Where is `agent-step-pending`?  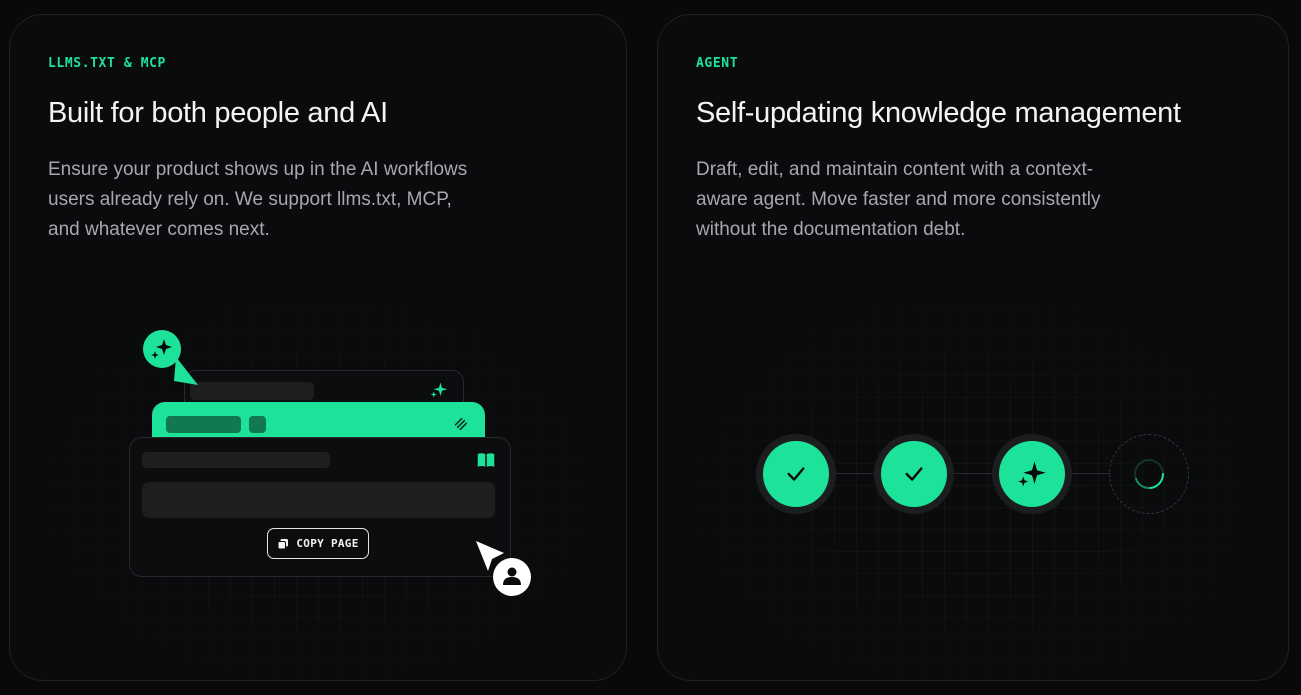 agent-step-pending is located at coordinates (1149, 474).